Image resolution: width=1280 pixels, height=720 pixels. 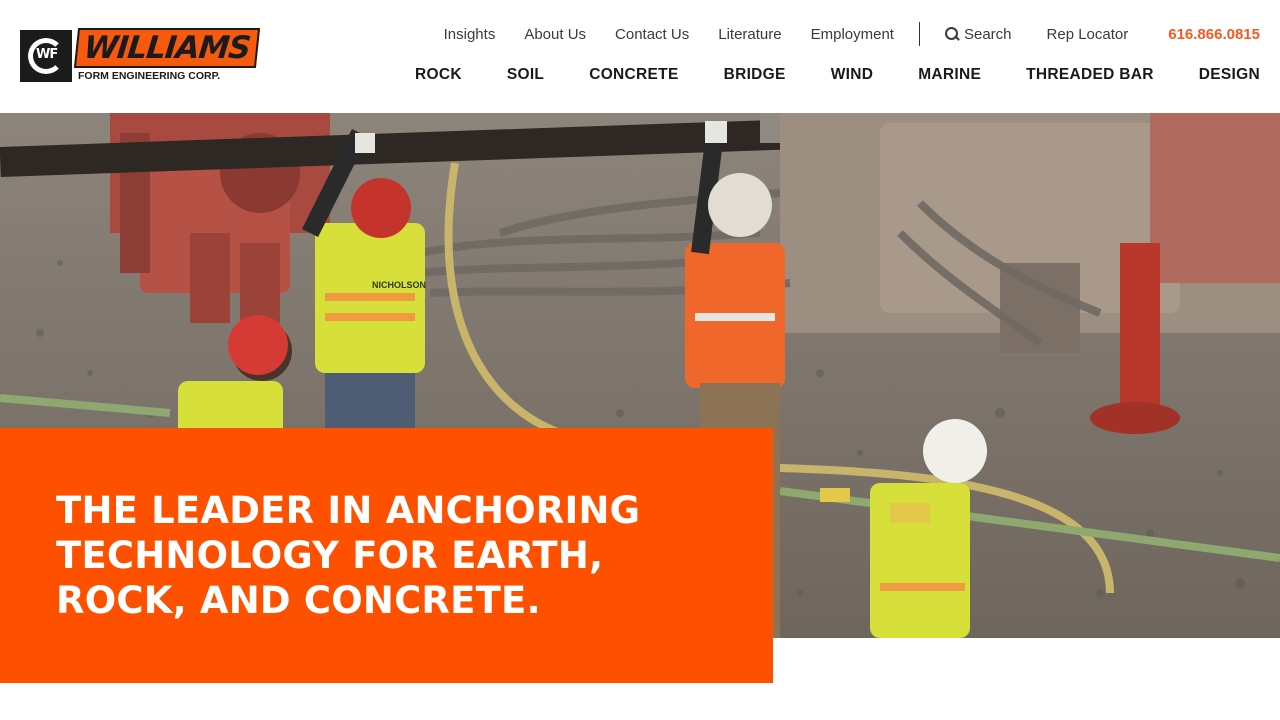 What do you see at coordinates (470, 34) in the screenshot?
I see `nav-insights: Insights` at bounding box center [470, 34].